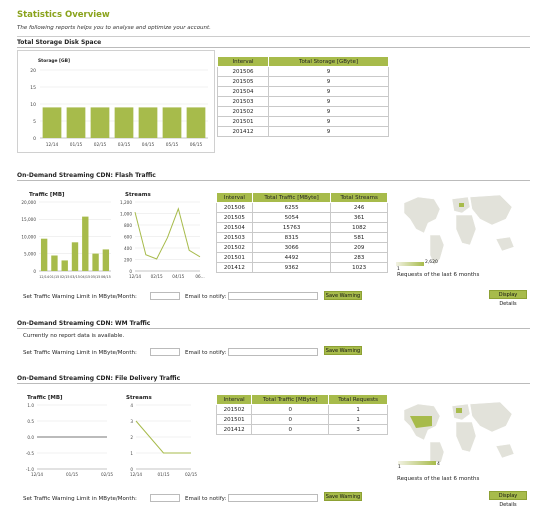  Describe the element at coordinates (466, 230) in the screenshot. I see `map-region-africa` at that location.